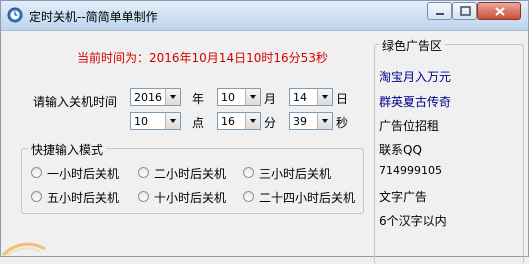  What do you see at coordinates (155, 121) in the screenshot?
I see `hour-select: 10` at bounding box center [155, 121].